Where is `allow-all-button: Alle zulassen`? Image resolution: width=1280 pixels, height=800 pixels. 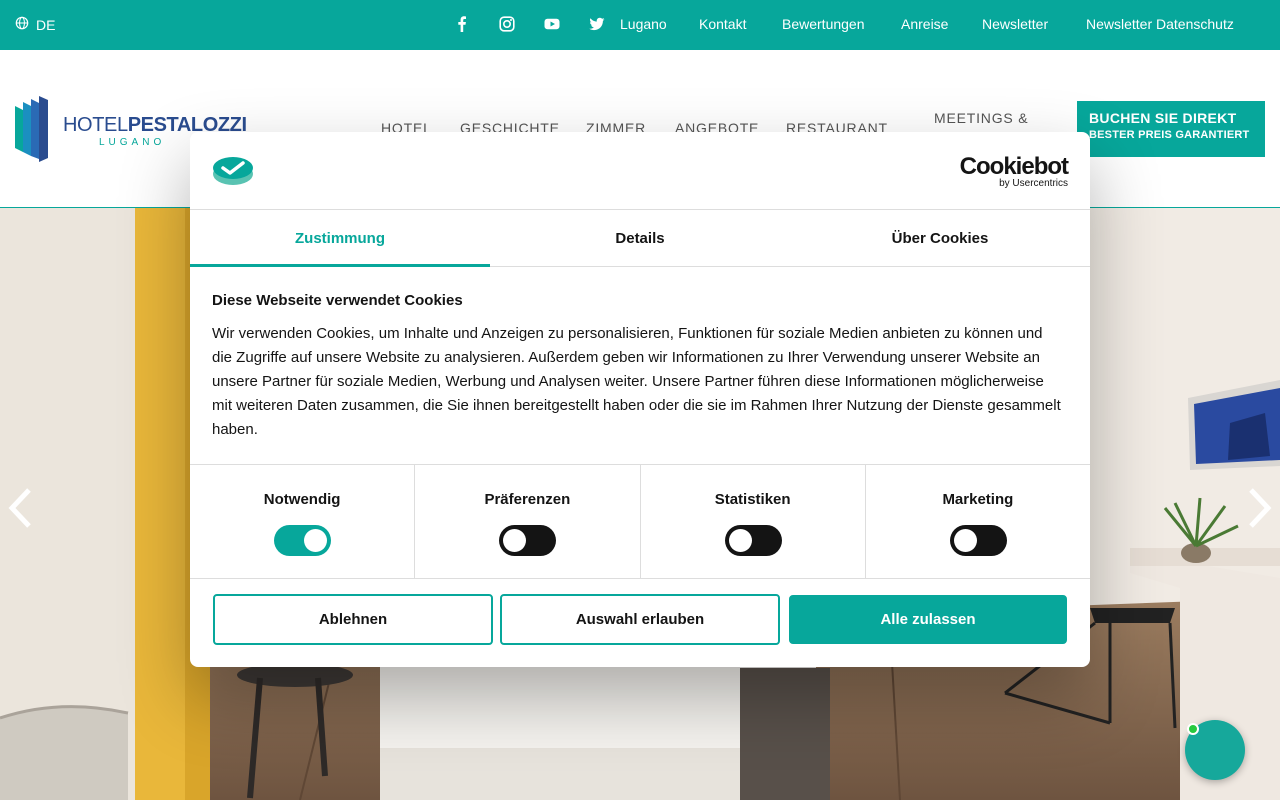
allow-all-button: Alle zulassen is located at coordinates (928, 619).